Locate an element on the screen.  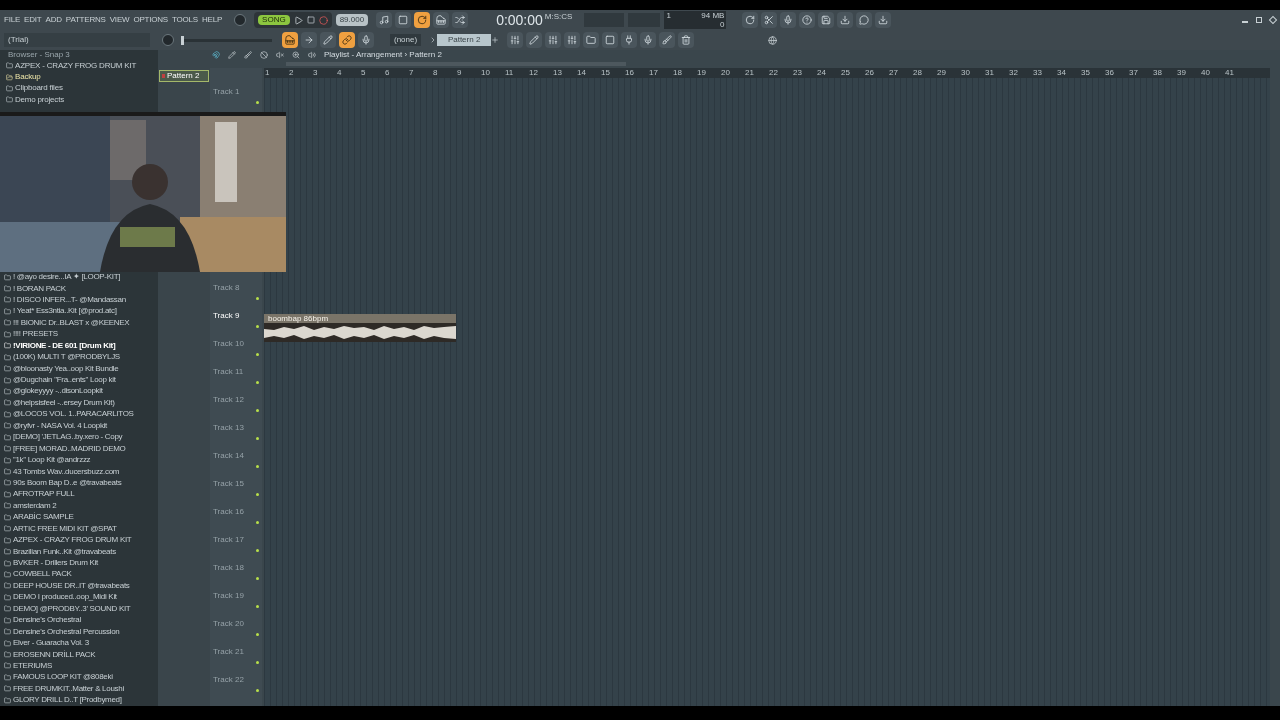
browser-folder: @glokeyyyy -..disonLoopkit is located at coordinates (79, 391).